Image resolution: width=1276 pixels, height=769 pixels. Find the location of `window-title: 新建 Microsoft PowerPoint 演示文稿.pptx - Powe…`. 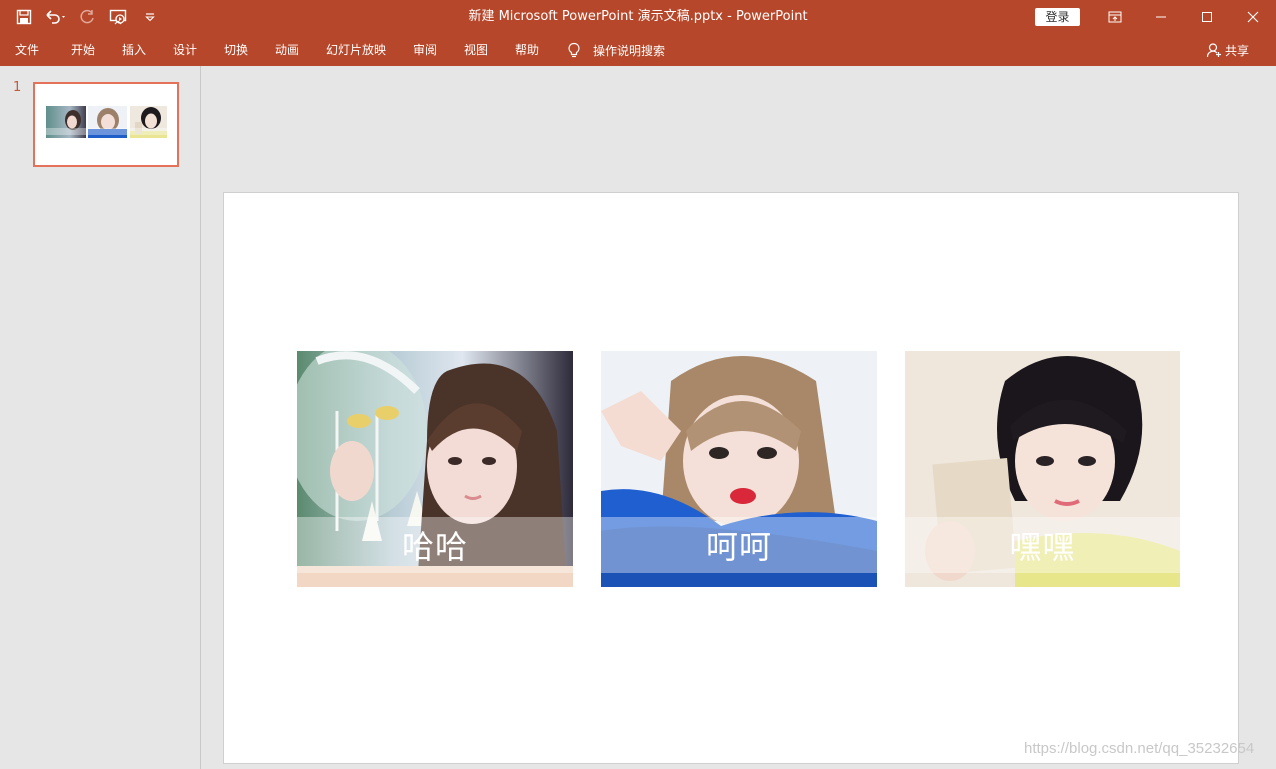

window-title: 新建 Microsoft PowerPoint 演示文稿.pptx - Powe… is located at coordinates (638, 16).